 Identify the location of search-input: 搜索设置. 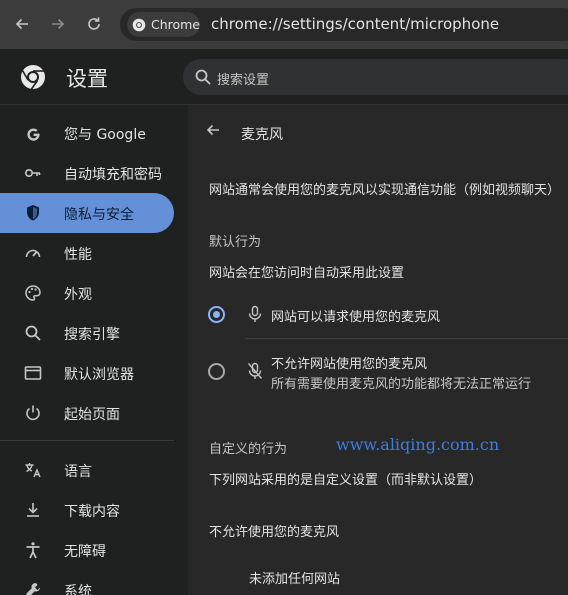
(375, 77).